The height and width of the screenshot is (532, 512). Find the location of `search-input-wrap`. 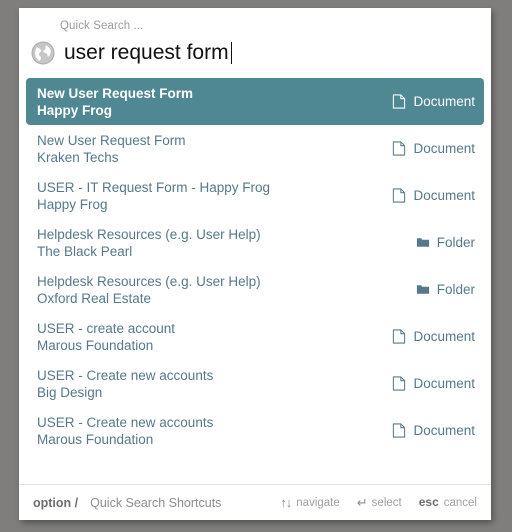

search-input-wrap is located at coordinates (277, 53).